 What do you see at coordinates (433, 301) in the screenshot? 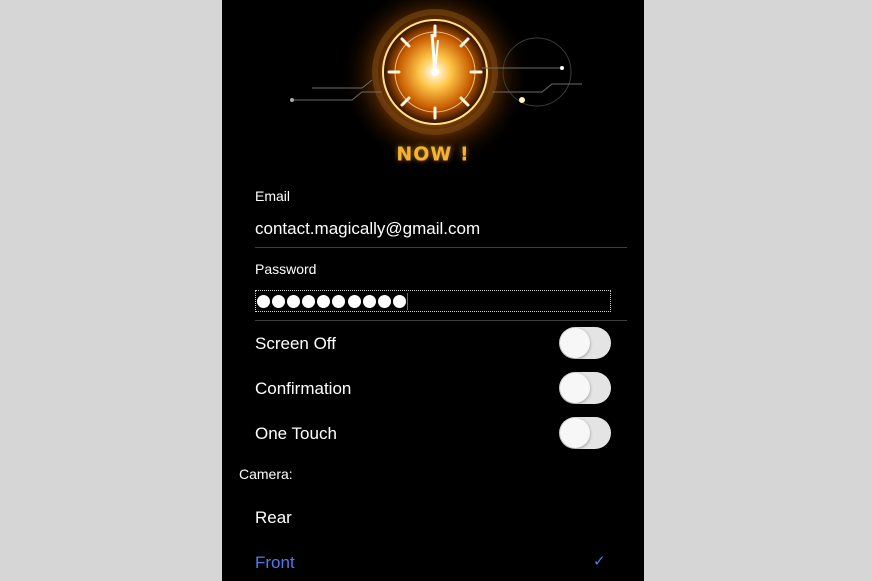
I see `password-field` at bounding box center [433, 301].